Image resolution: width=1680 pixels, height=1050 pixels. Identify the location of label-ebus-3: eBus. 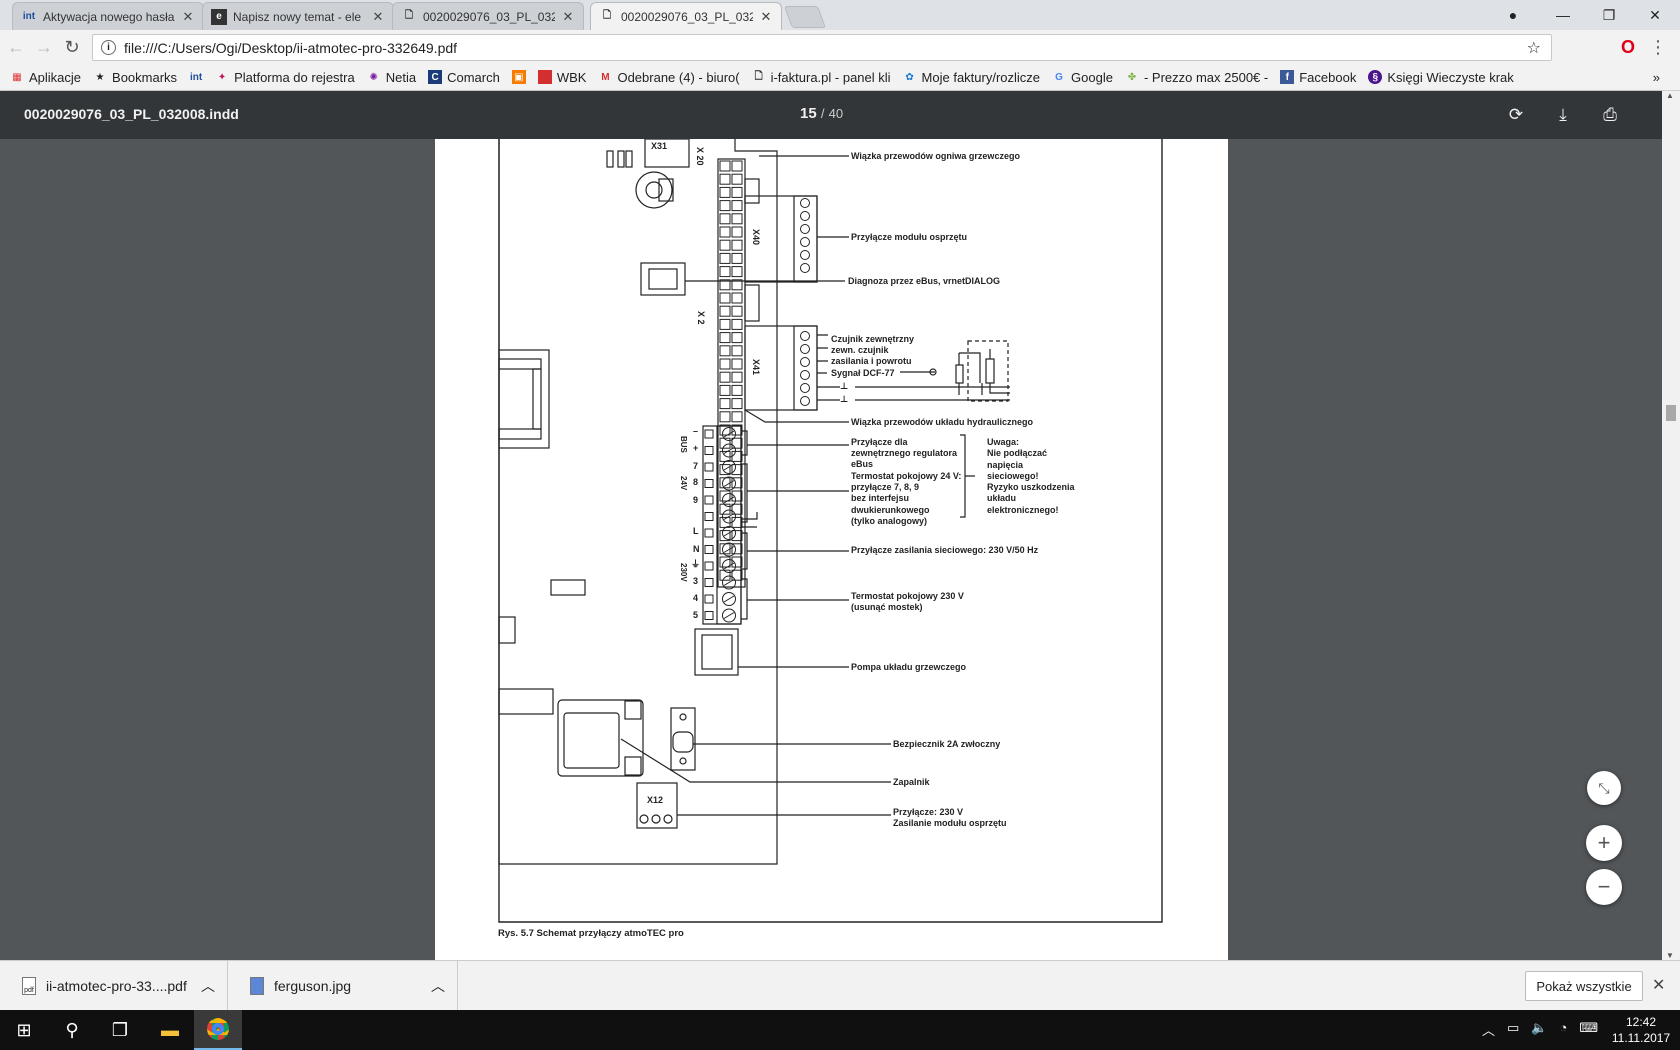
(862, 464).